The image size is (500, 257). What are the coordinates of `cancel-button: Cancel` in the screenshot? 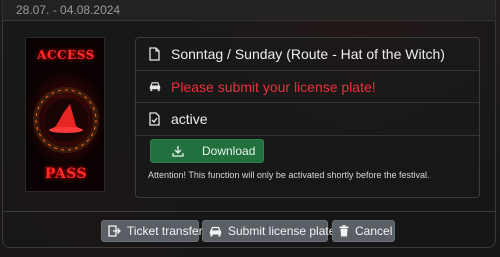 It's located at (363, 231).